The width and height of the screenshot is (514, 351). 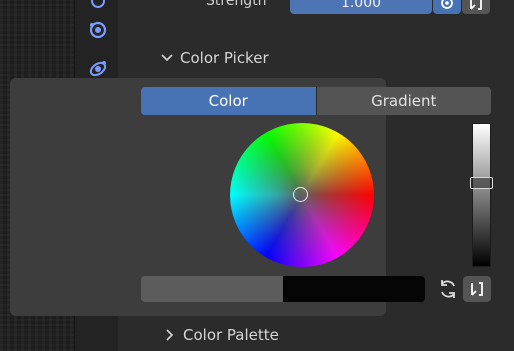 What do you see at coordinates (481, 195) in the screenshot?
I see `value-slider` at bounding box center [481, 195].